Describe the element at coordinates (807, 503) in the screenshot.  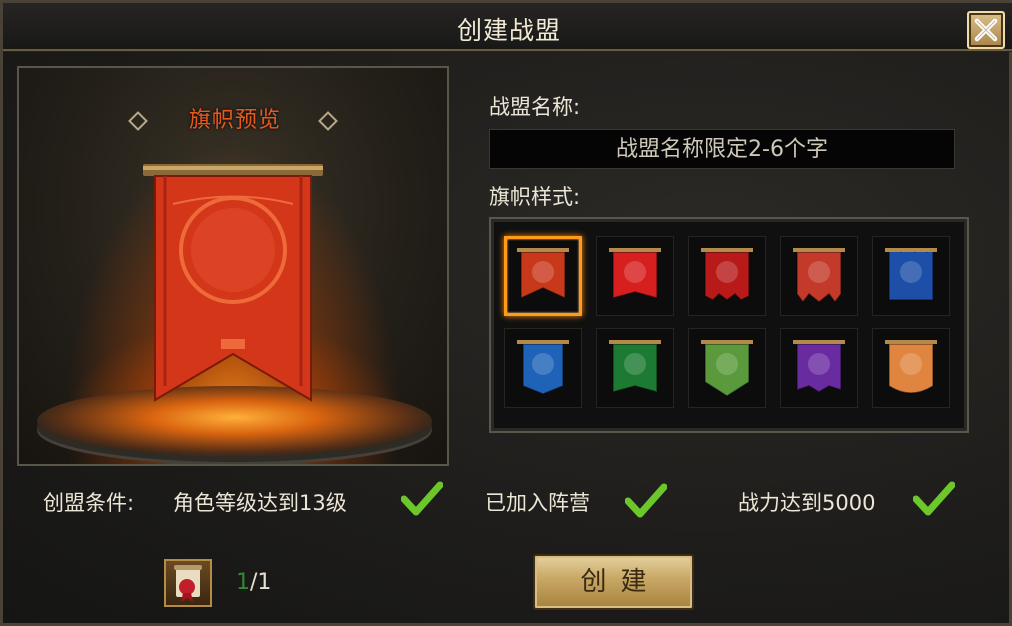
I see `condition-power-text: 战力达到5000` at that location.